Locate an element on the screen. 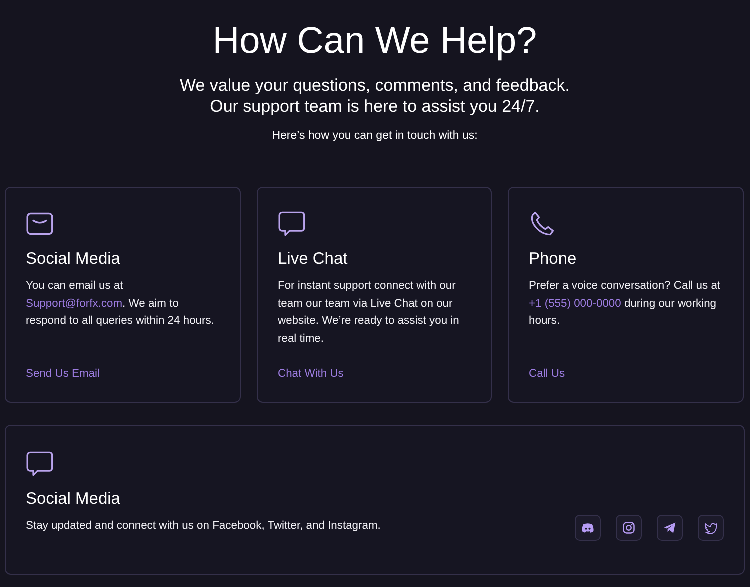 The height and width of the screenshot is (587, 750). card-title: Phone is located at coordinates (553, 259).